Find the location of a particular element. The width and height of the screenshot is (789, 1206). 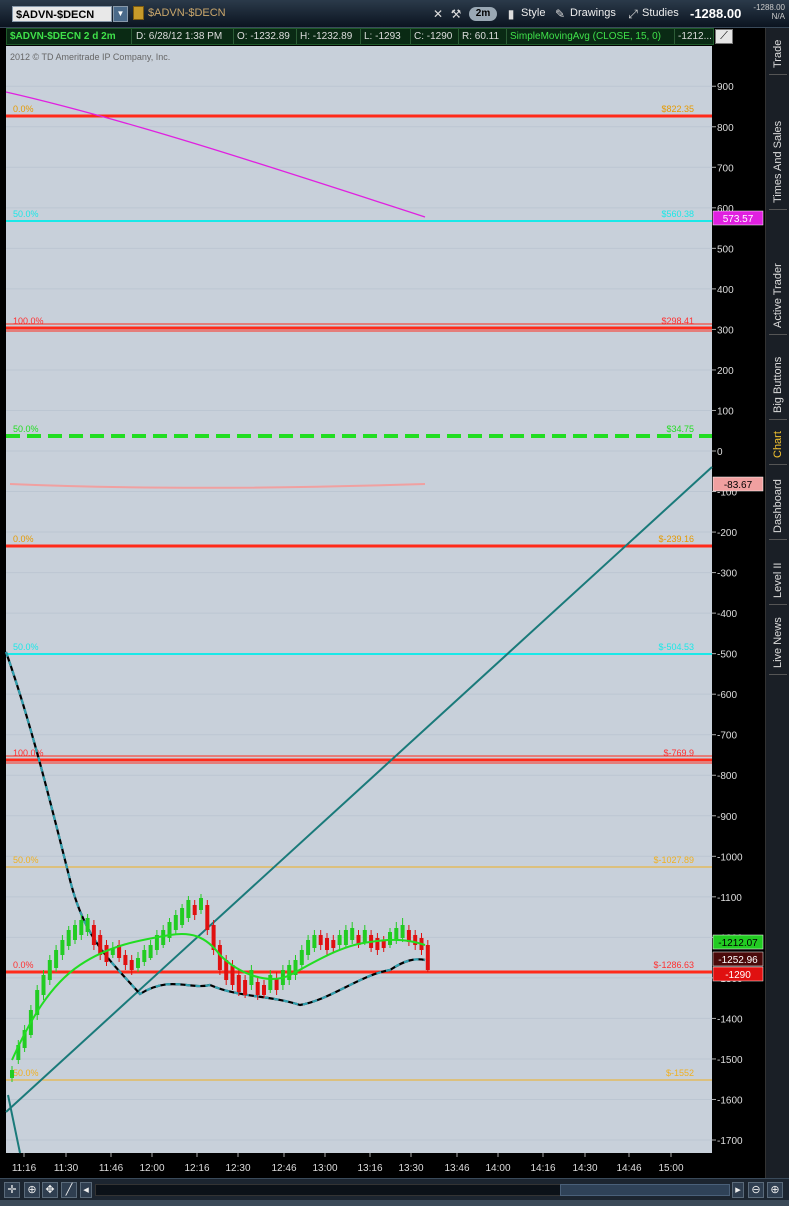

bar-range: R: 60.11 is located at coordinates (483, 36).